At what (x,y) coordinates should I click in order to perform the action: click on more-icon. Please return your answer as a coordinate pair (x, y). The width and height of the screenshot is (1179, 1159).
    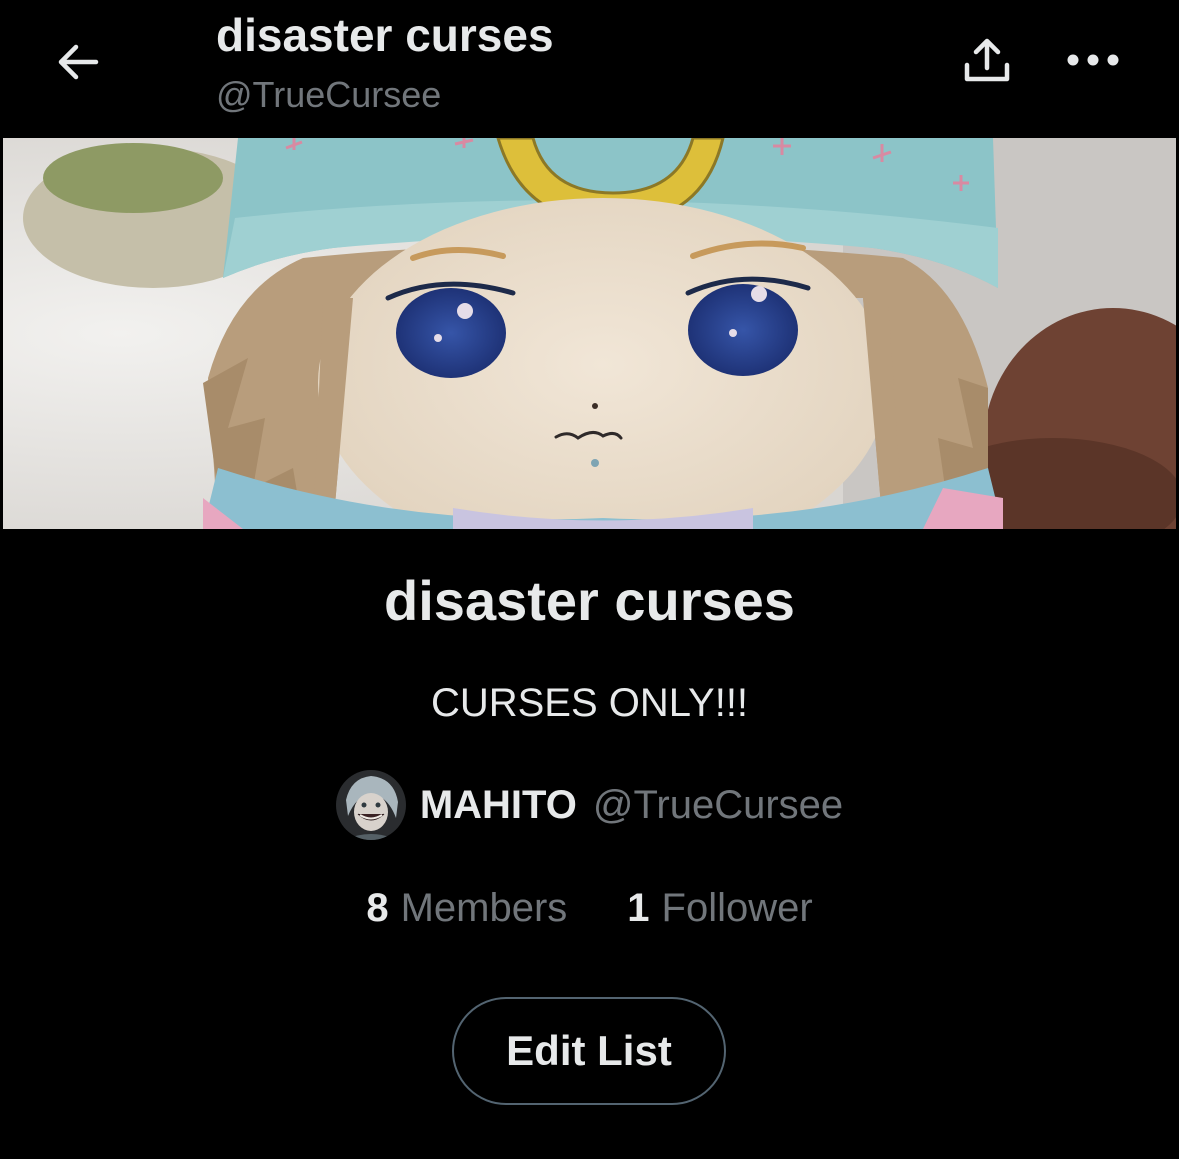
    Looking at the image, I should click on (1093, 60).